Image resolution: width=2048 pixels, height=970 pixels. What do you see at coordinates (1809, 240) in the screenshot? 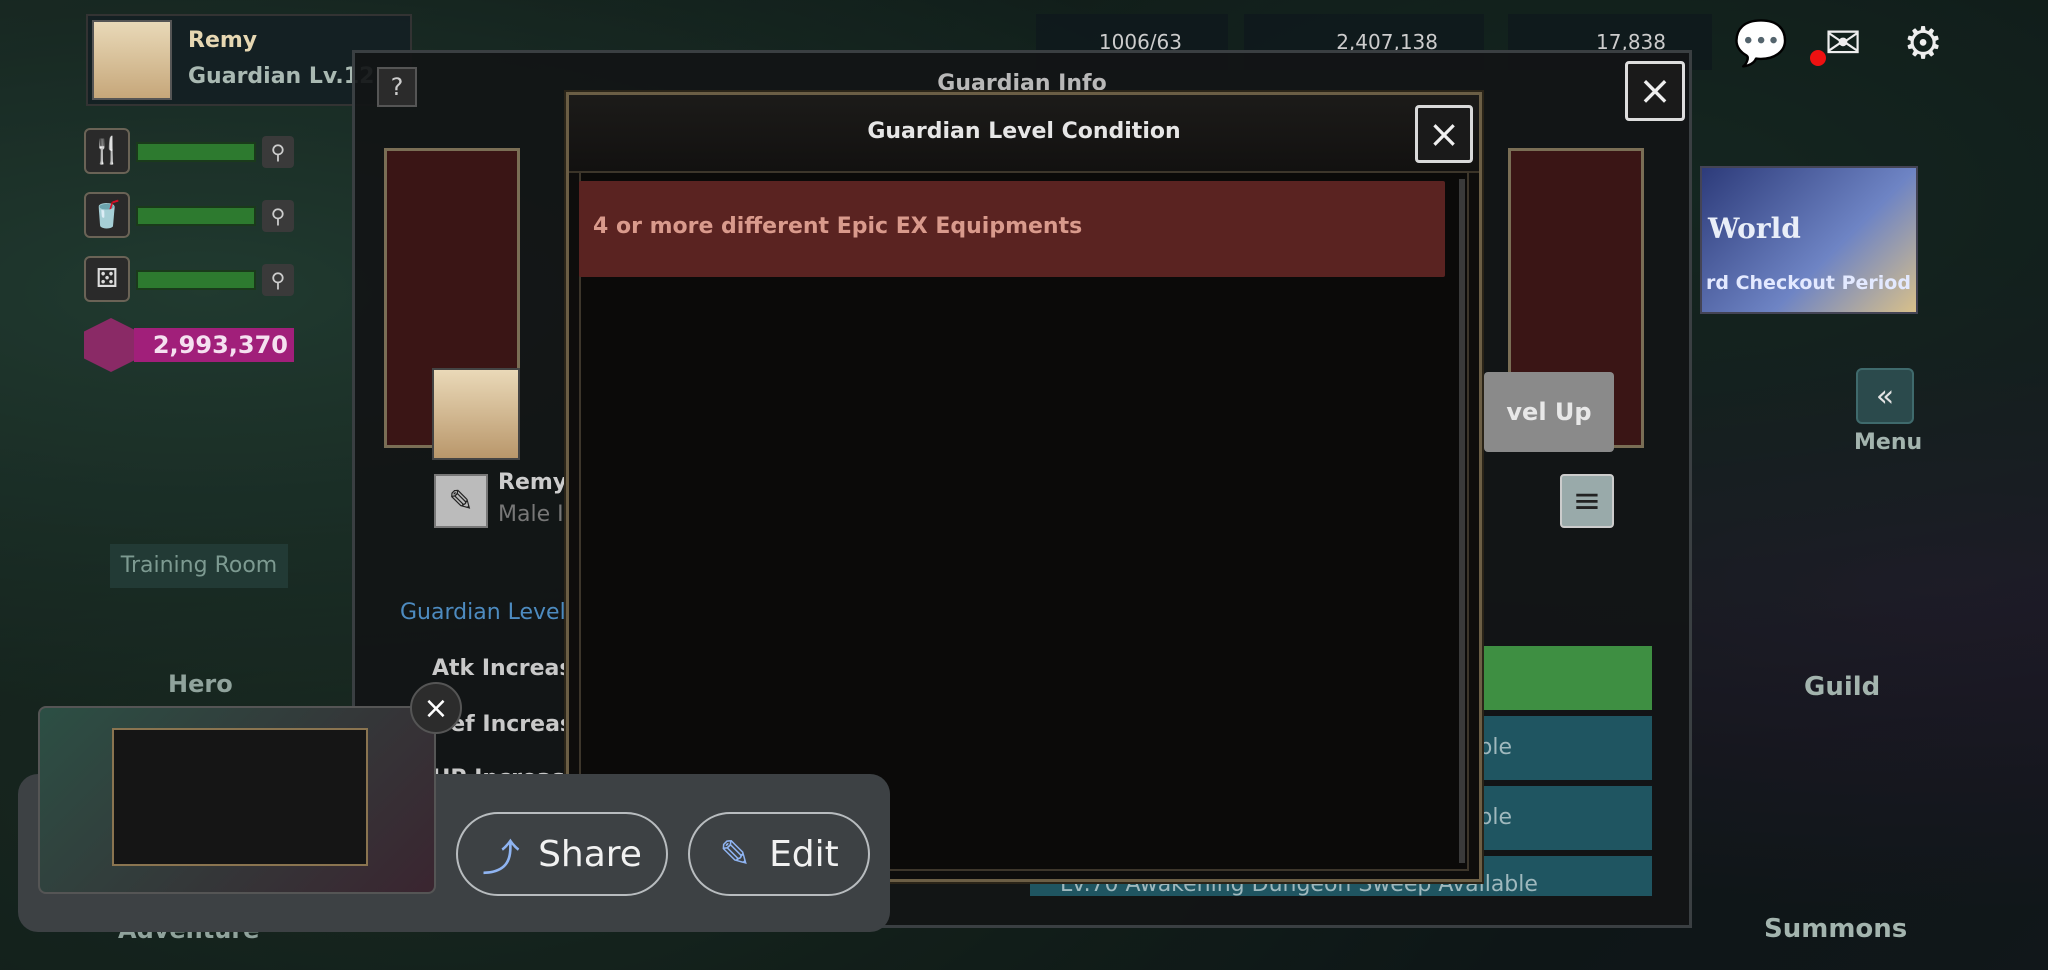
I see `event-banner: World rd Checkout Period` at bounding box center [1809, 240].